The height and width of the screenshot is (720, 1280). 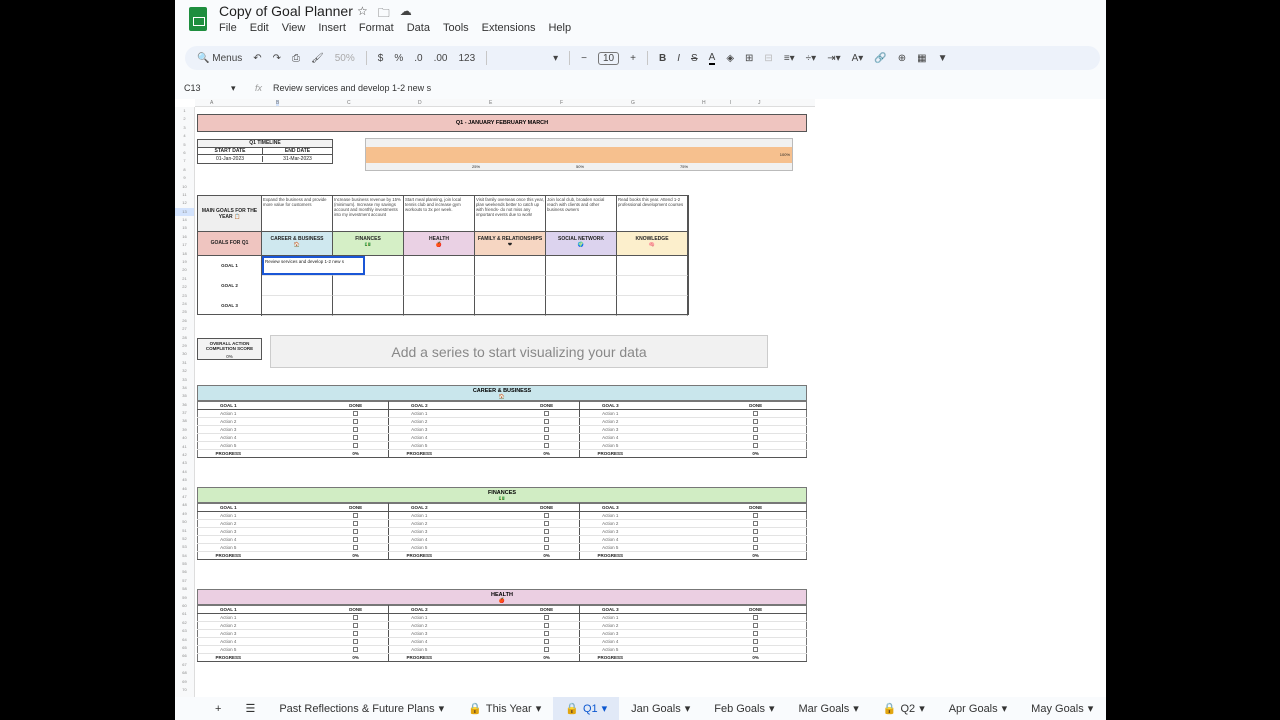 I want to click on row-number: 20, so click(x=184, y=270).